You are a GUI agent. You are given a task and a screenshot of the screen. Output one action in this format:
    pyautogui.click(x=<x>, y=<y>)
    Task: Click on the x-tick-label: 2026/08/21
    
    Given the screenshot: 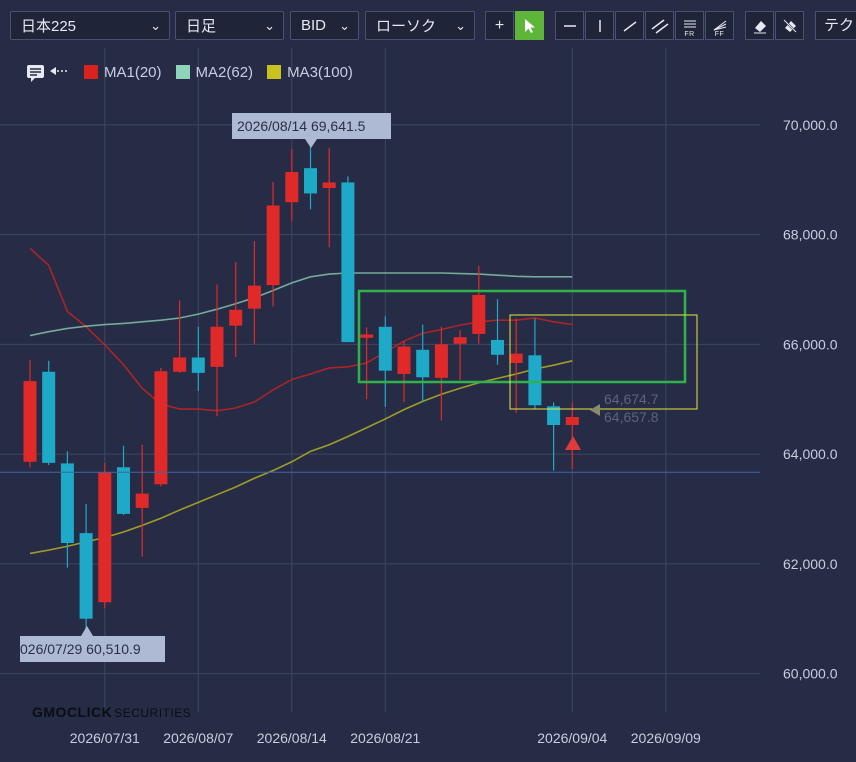 What is the action you would take?
    pyautogui.click(x=385, y=738)
    